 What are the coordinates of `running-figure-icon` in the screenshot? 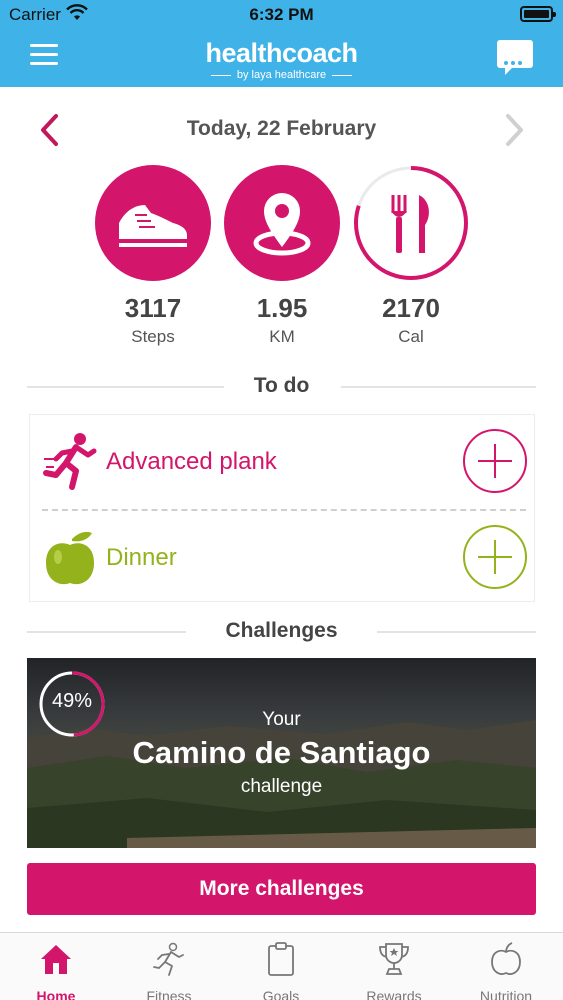 It's located at (70, 461).